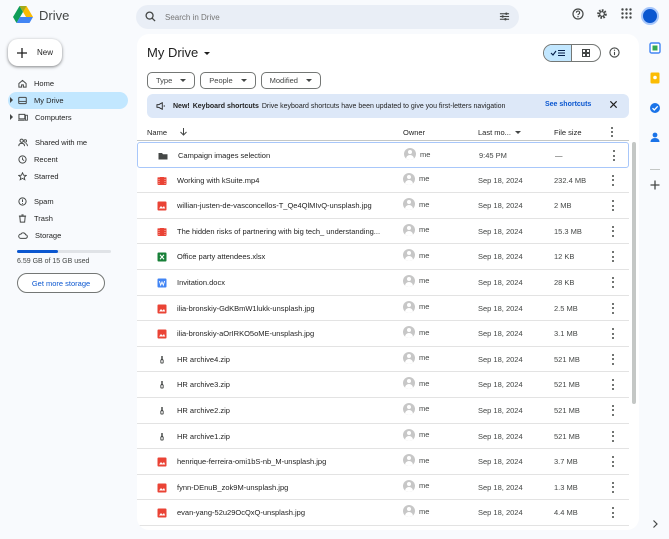 The image size is (669, 539). What do you see at coordinates (634, 273) in the screenshot?
I see `scrollbar` at bounding box center [634, 273].